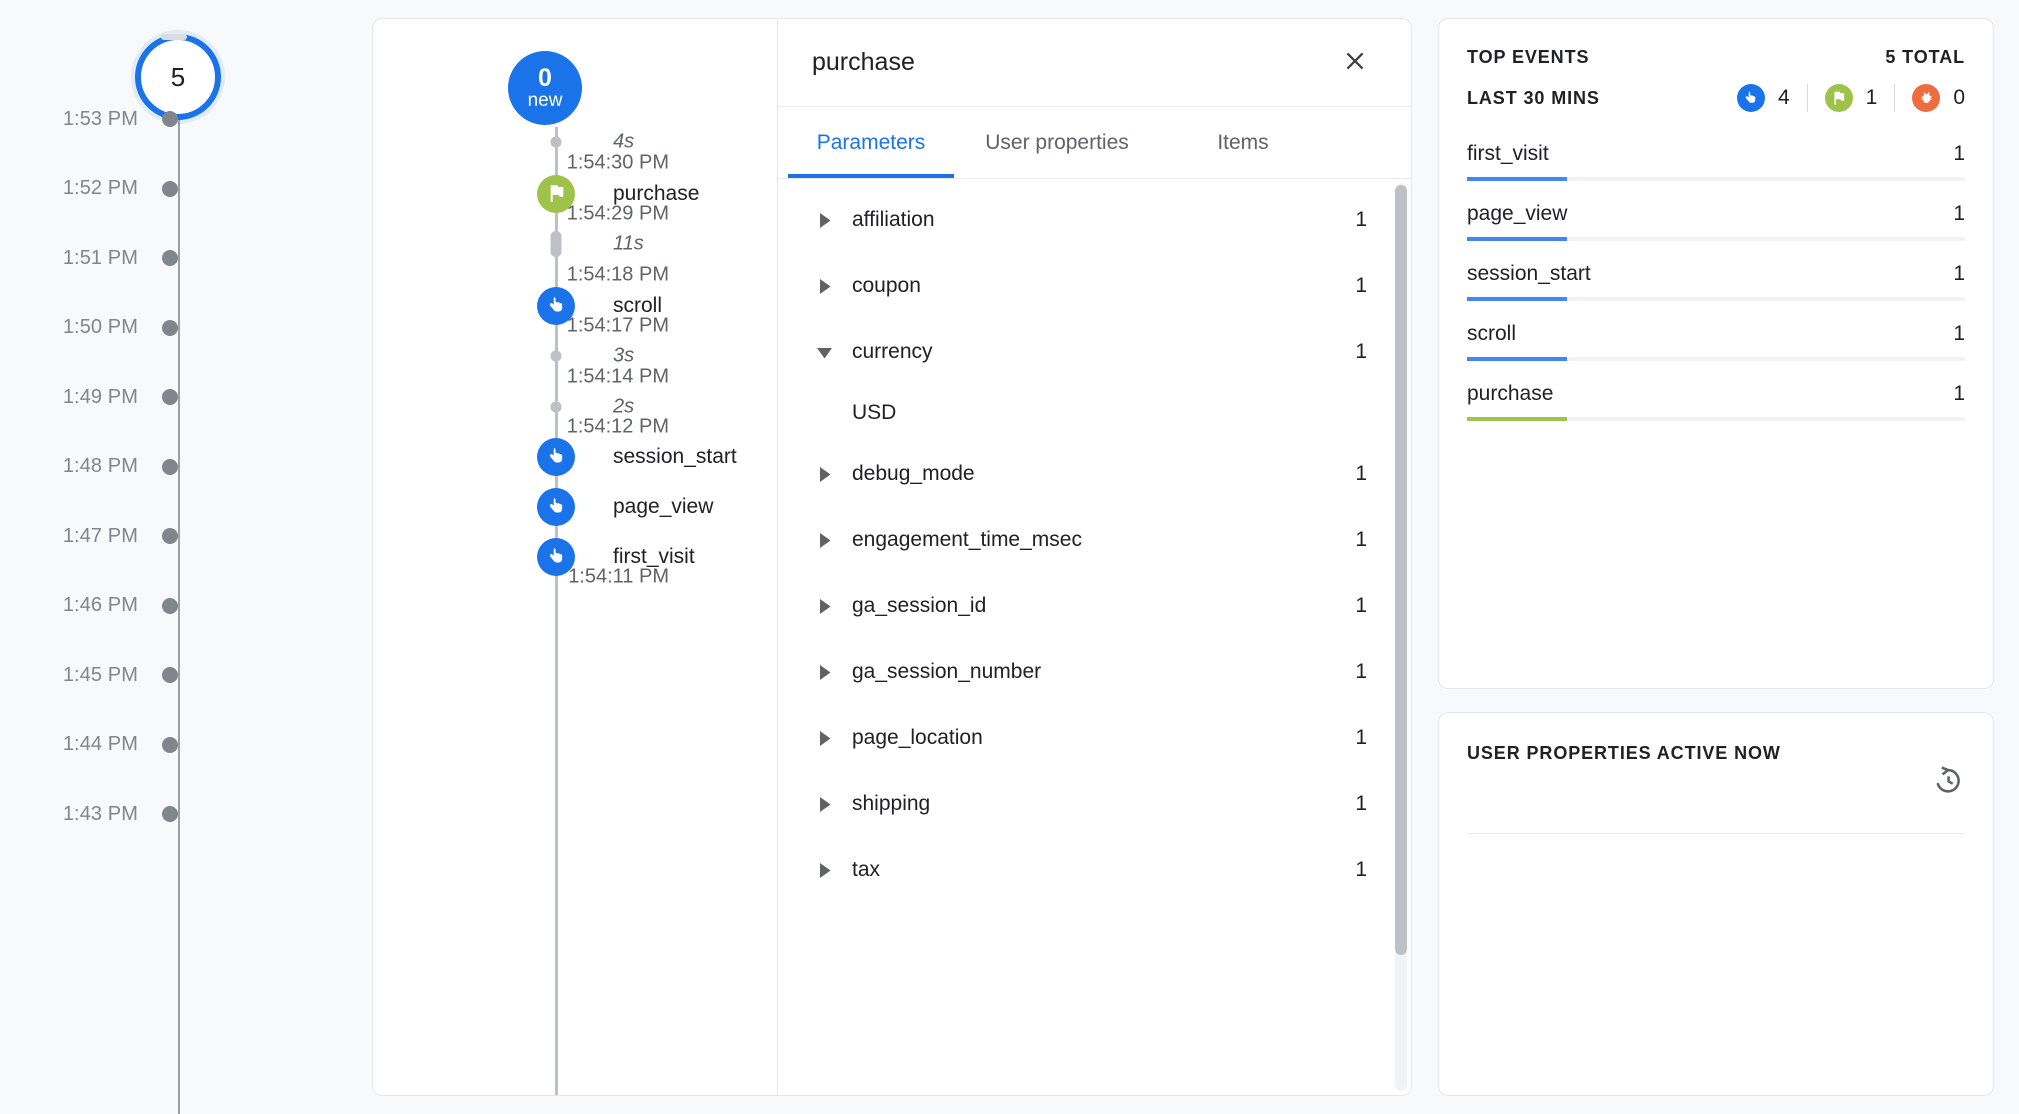 Image resolution: width=2019 pixels, height=1114 pixels. What do you see at coordinates (1401, 570) in the screenshot?
I see `parameter-scrollbar-thumb` at bounding box center [1401, 570].